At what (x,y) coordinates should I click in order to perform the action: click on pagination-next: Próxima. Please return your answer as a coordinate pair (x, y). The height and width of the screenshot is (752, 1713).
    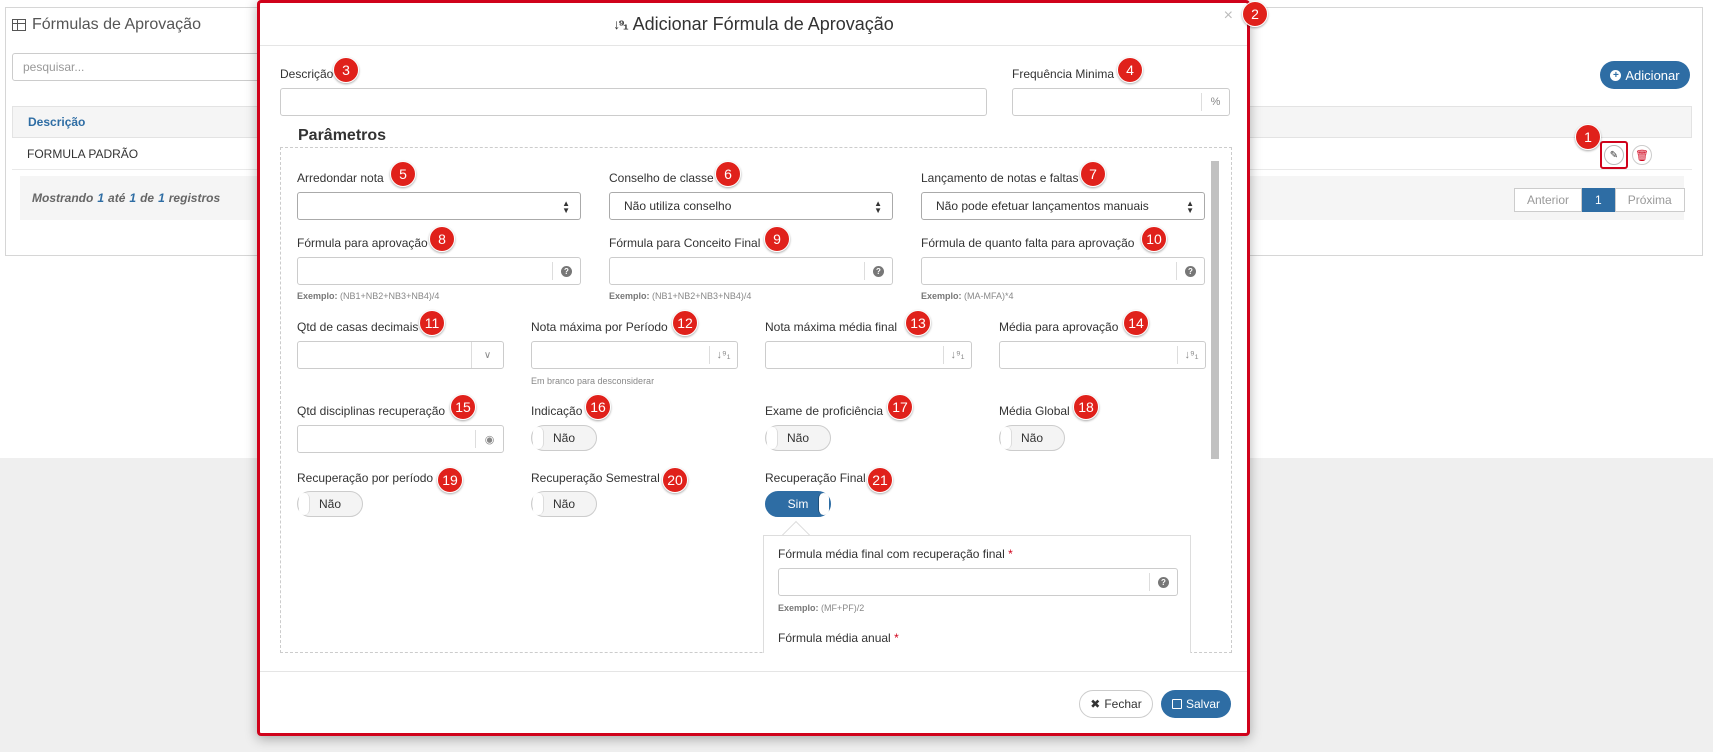
    Looking at the image, I should click on (1649, 200).